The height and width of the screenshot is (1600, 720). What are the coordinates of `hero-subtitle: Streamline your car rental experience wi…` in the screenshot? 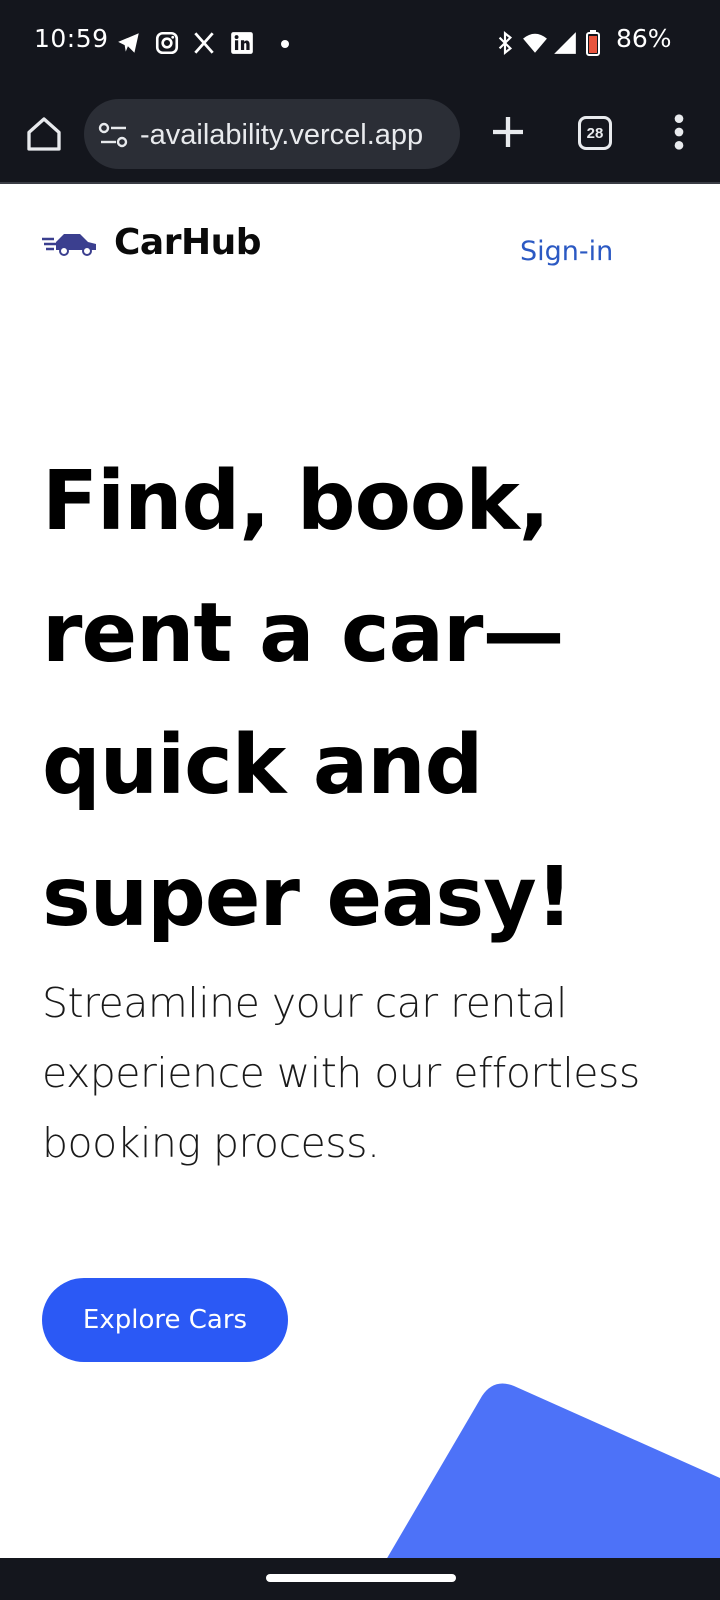 It's located at (341, 1073).